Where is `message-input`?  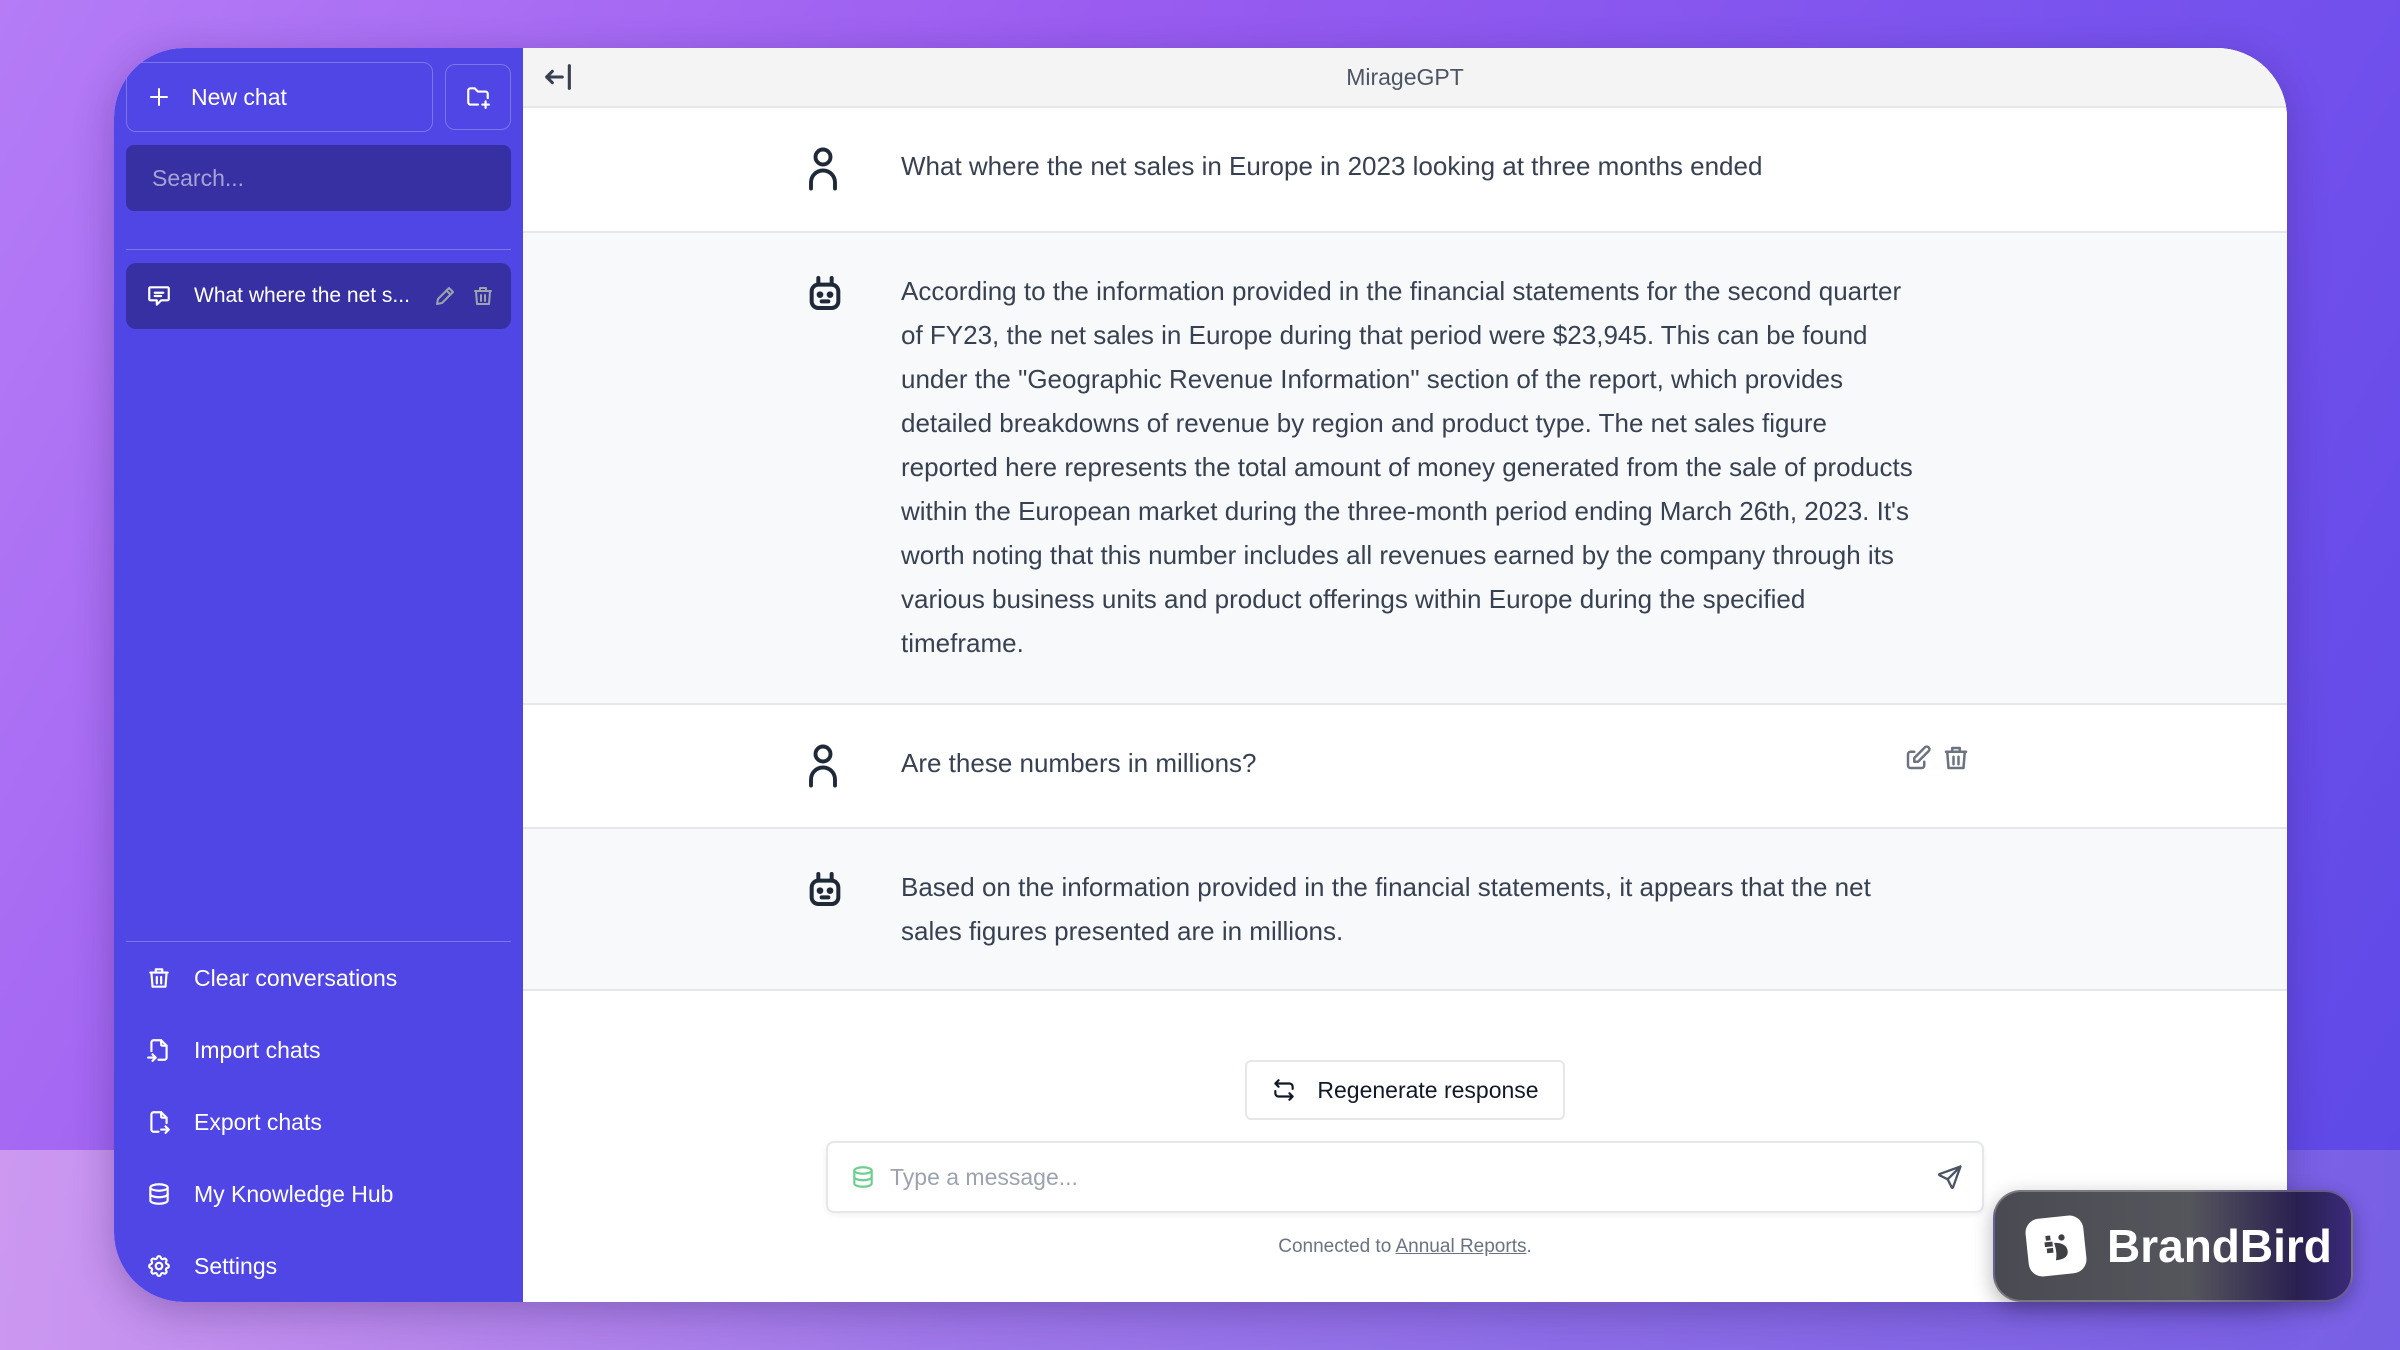 message-input is located at coordinates (1406, 1177).